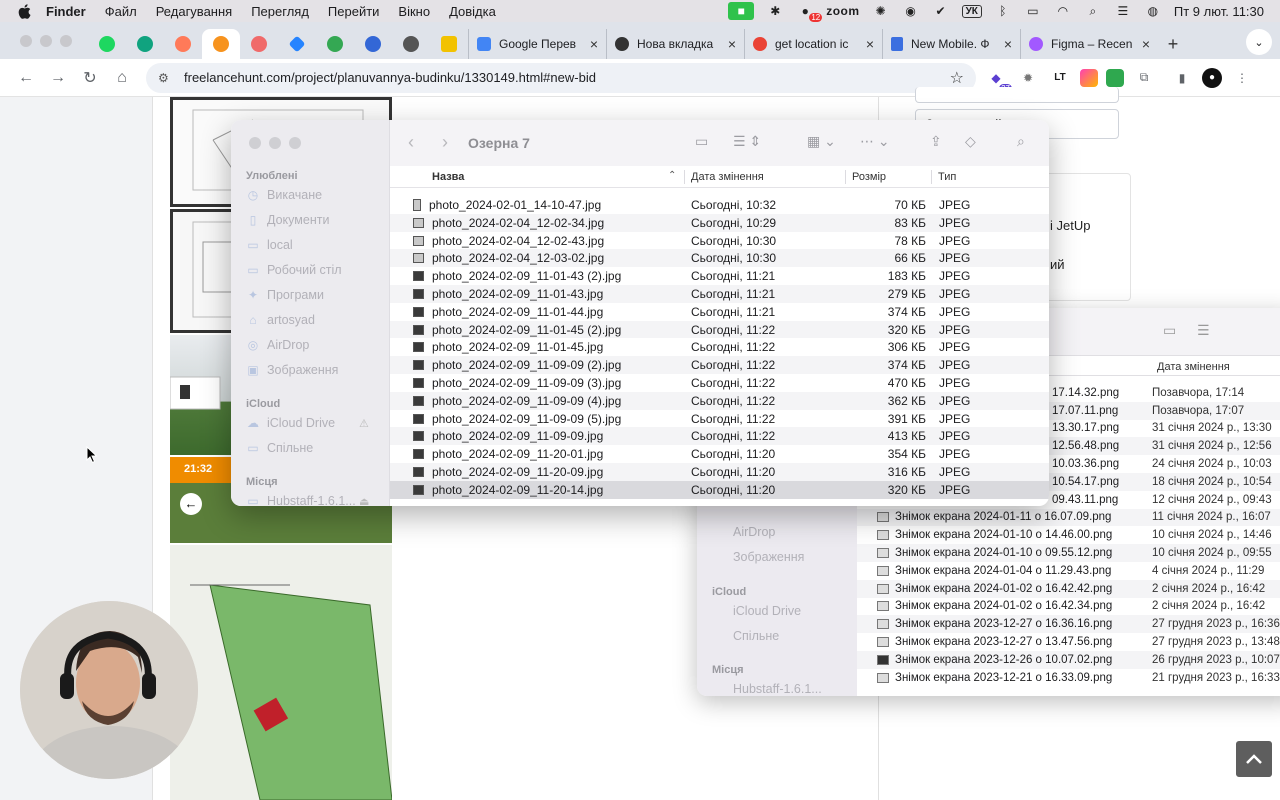 Image resolution: width=1280 pixels, height=800 pixels. Describe the element at coordinates (354, 11) in the screenshot. I see `menu-go: Перейти` at that location.